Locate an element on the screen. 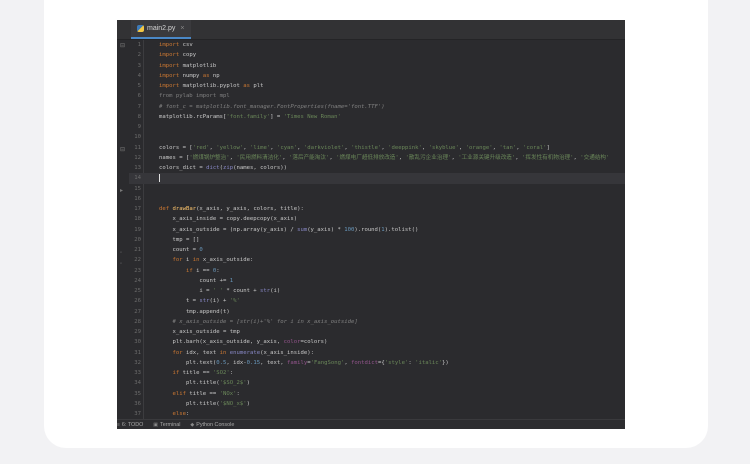  code-line: 10 is located at coordinates (377, 137).